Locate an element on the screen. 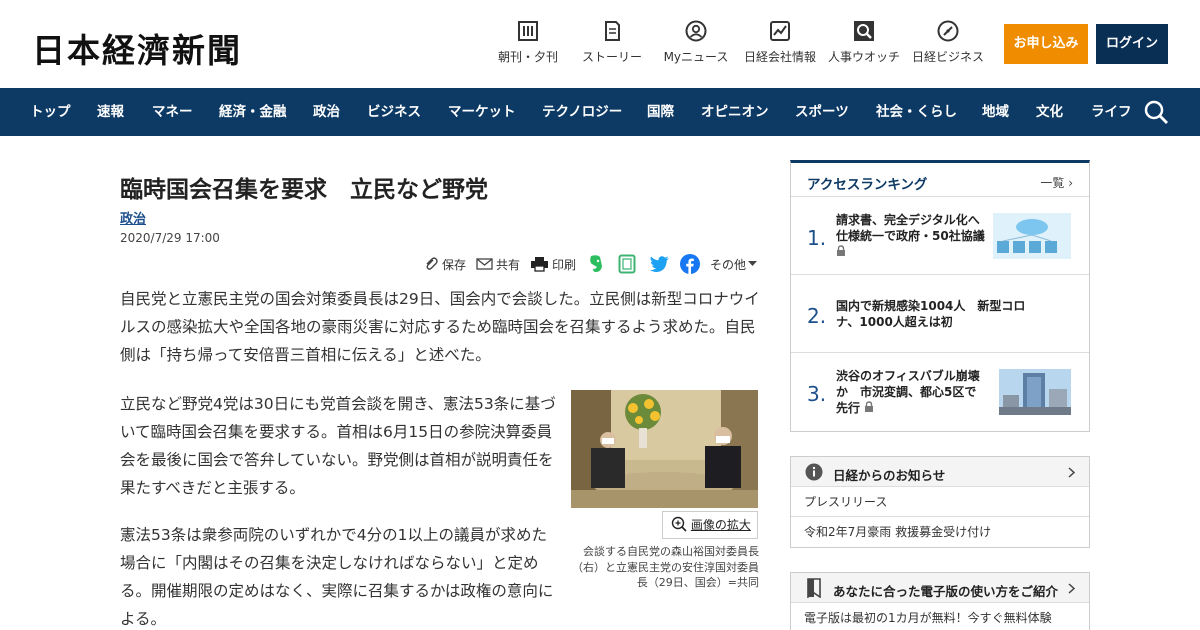 The width and height of the screenshot is (1200, 630). tool-company-info: 日経会社情報 is located at coordinates (780, 42).